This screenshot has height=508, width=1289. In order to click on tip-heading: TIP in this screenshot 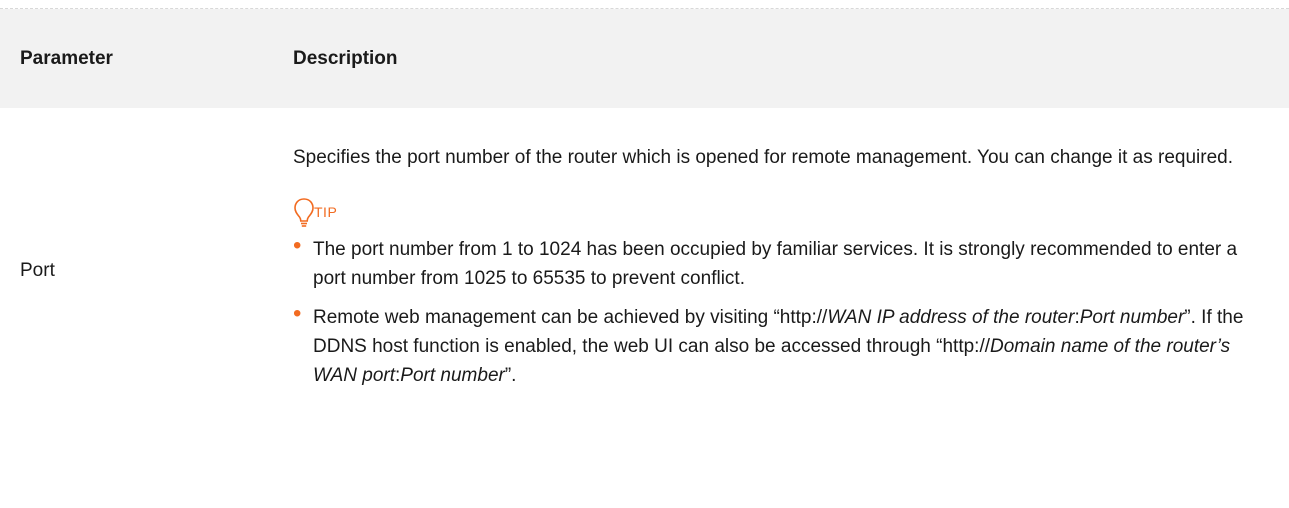, I will do `click(783, 212)`.